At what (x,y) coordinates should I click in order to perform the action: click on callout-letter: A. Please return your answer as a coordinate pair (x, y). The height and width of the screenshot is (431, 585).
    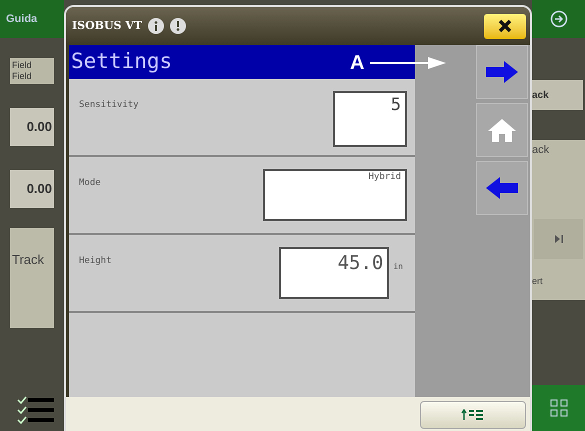
    Looking at the image, I should click on (357, 63).